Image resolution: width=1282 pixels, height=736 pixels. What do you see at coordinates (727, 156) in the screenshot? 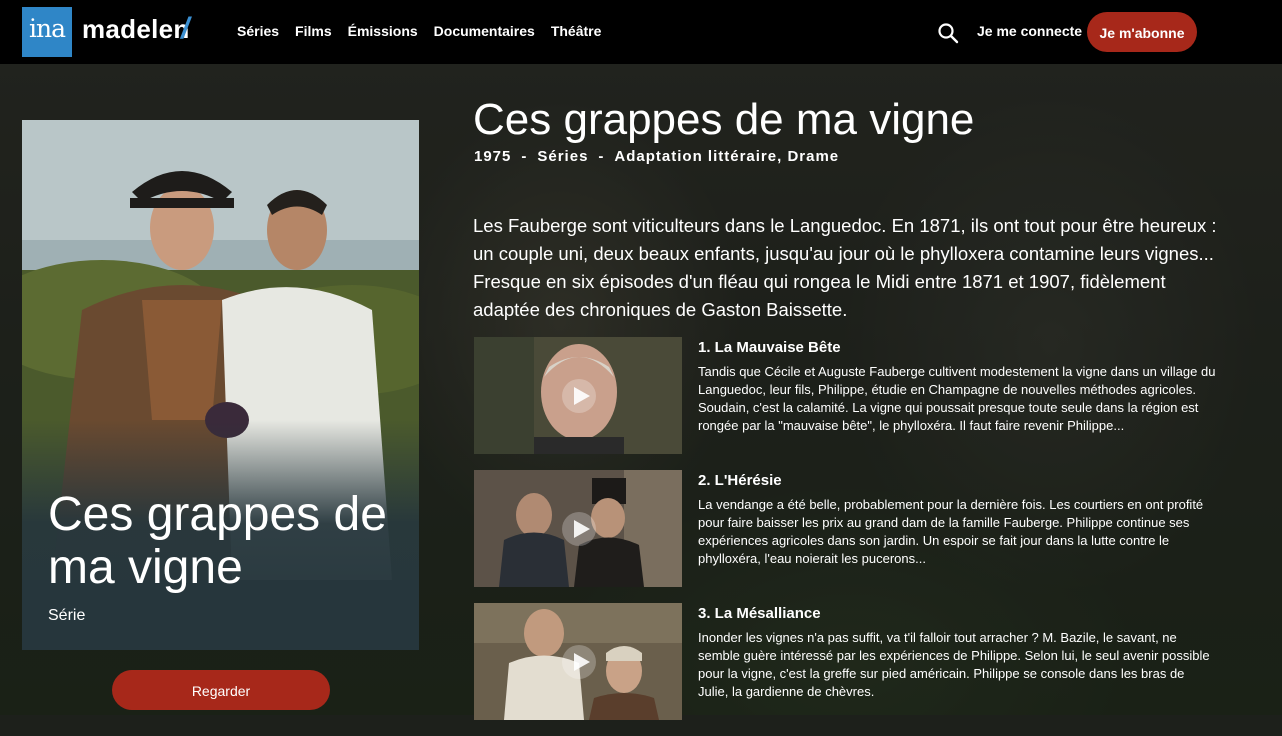
I see `program-genres: Adaptation littéraire, Drame` at bounding box center [727, 156].